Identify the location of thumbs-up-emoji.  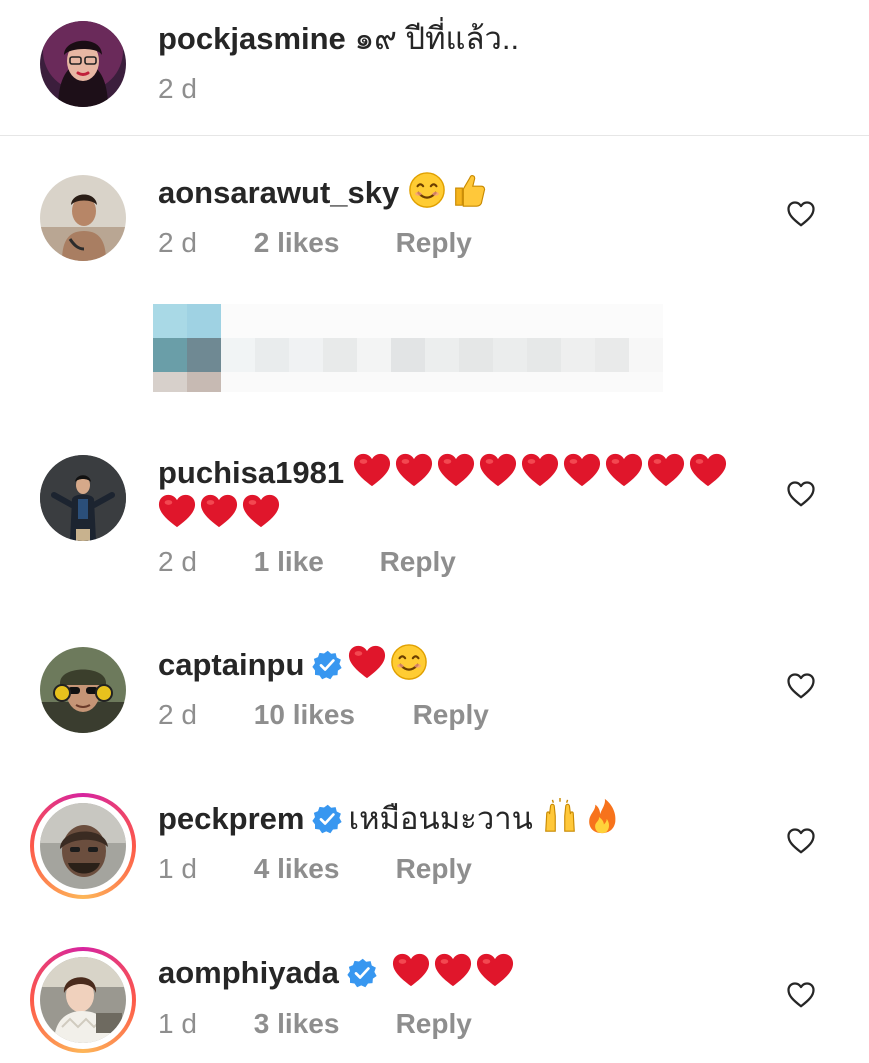
(469, 190).